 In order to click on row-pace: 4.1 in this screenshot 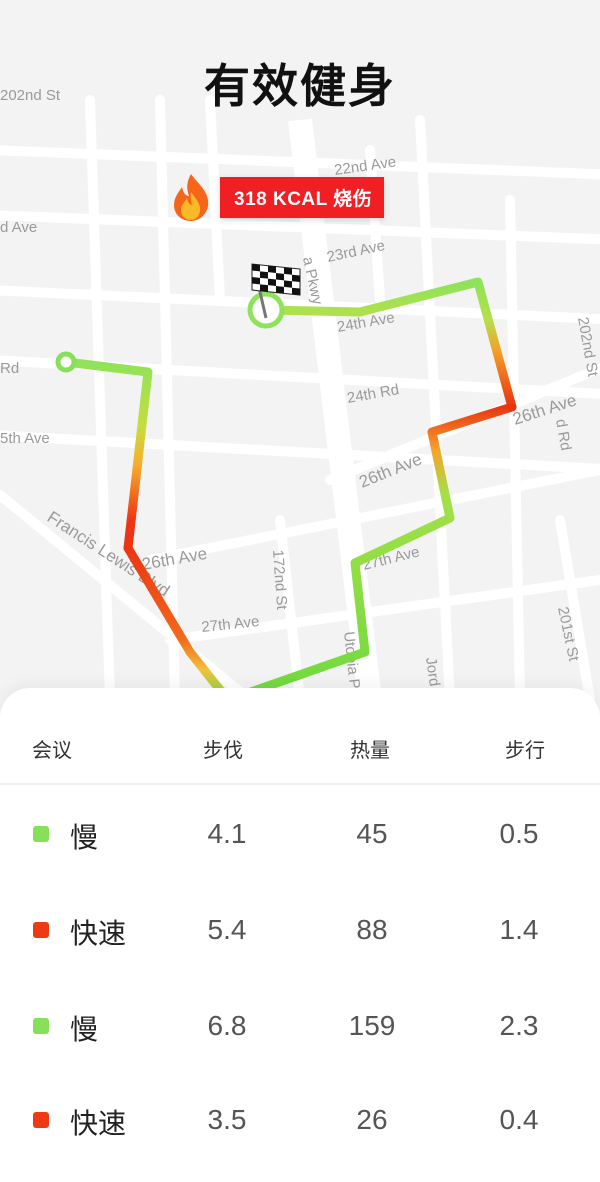, I will do `click(227, 833)`.